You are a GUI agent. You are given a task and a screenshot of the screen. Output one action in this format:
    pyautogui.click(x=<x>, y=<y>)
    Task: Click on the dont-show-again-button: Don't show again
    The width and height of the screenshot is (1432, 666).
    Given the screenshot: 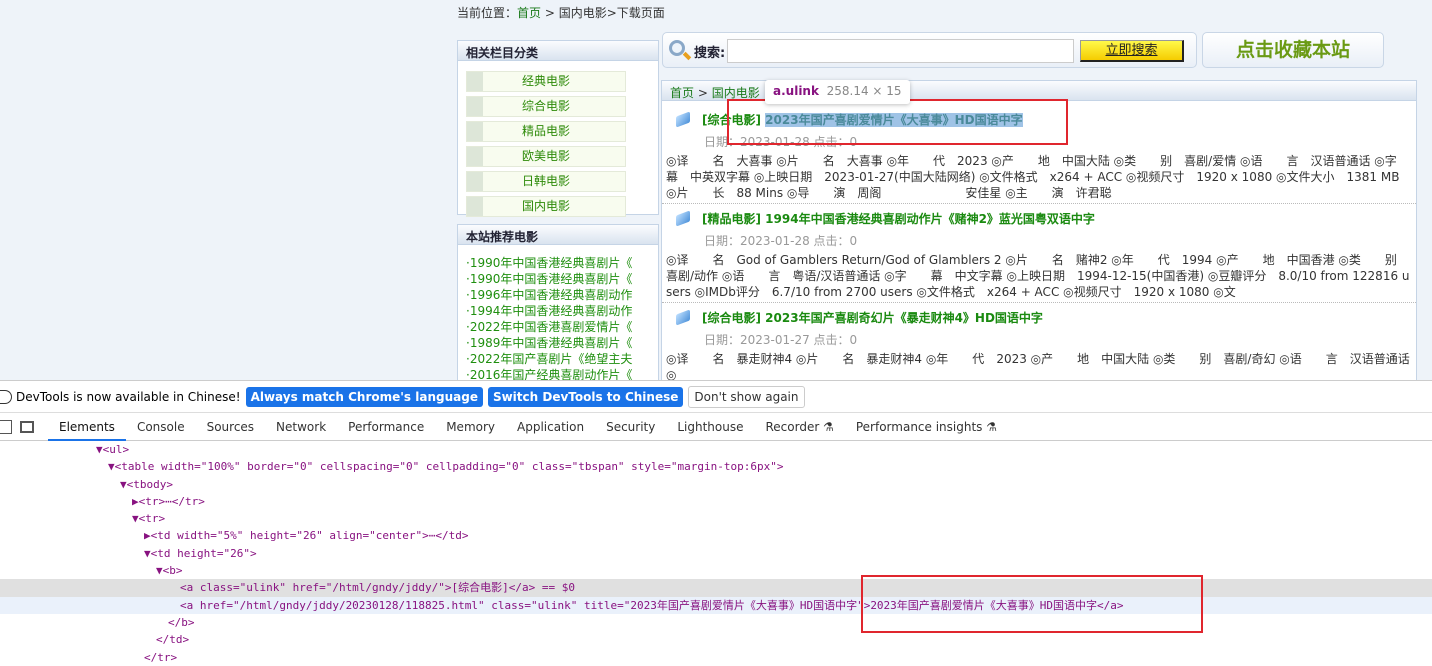 What is the action you would take?
    pyautogui.click(x=746, y=396)
    